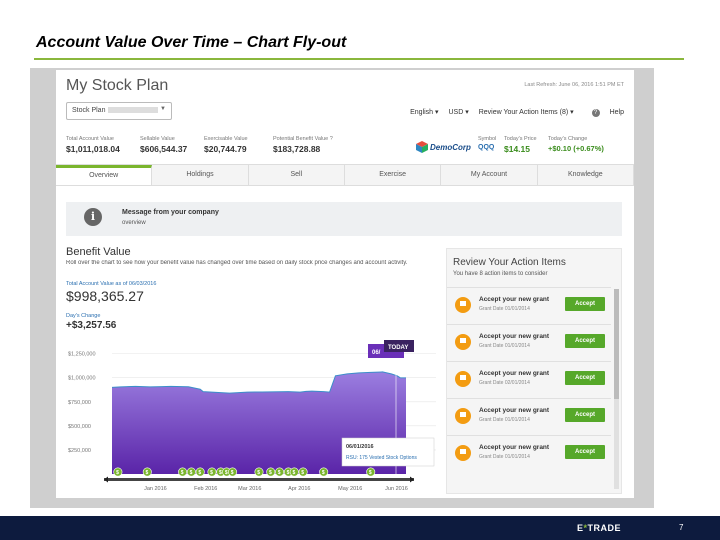  I want to click on chevron-down-icon: ▼, so click(163, 109).